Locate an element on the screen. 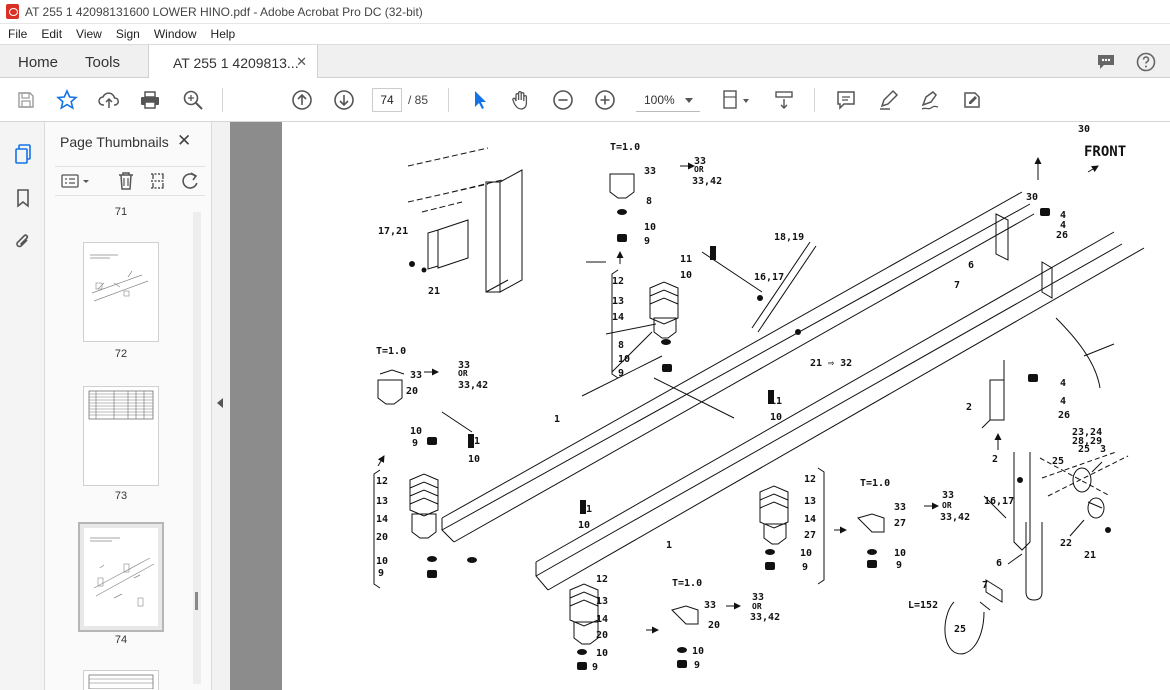 The height and width of the screenshot is (690, 1170). label-7: 7 is located at coordinates (957, 285).